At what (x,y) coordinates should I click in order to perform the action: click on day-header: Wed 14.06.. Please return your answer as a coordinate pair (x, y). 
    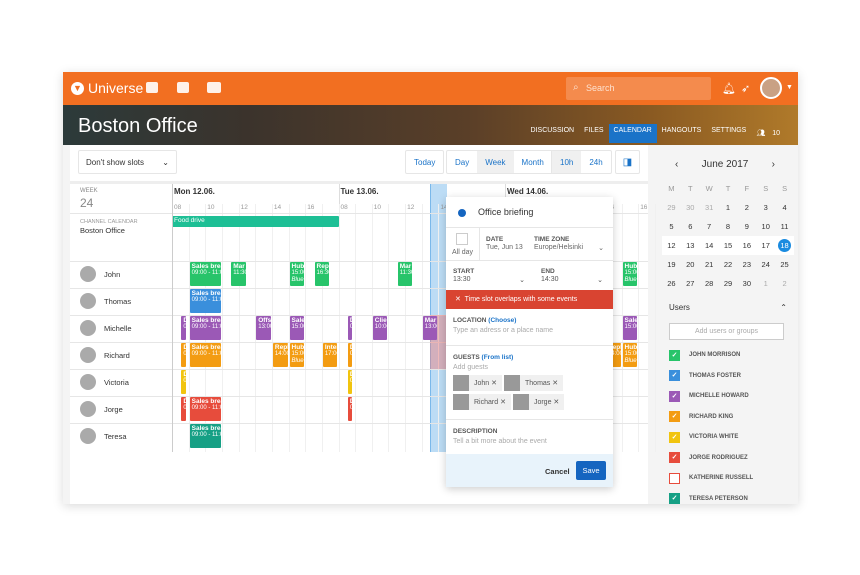
    Looking at the image, I should click on (527, 191).